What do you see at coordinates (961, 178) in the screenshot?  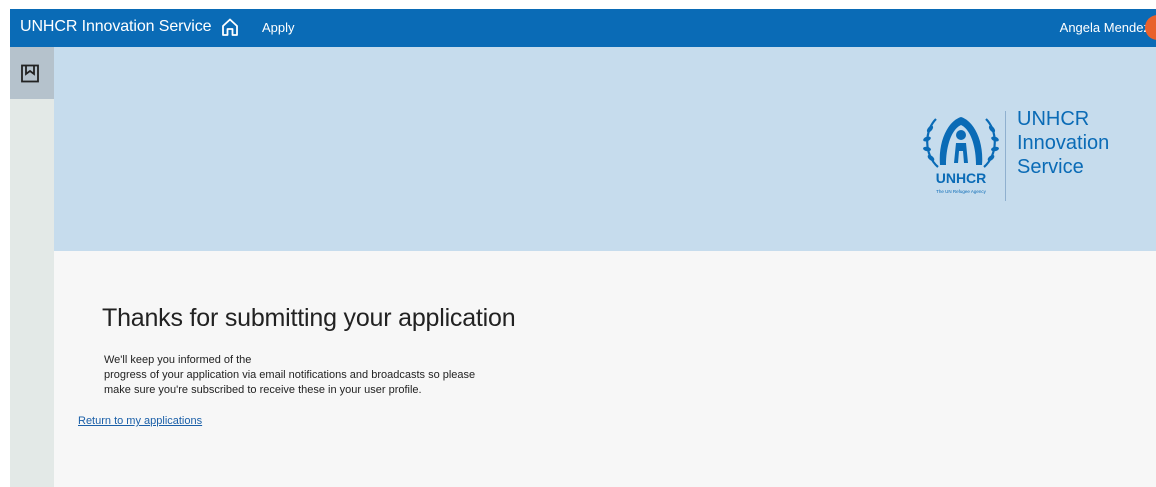 I see `emblem-wordmark: UNHCR` at bounding box center [961, 178].